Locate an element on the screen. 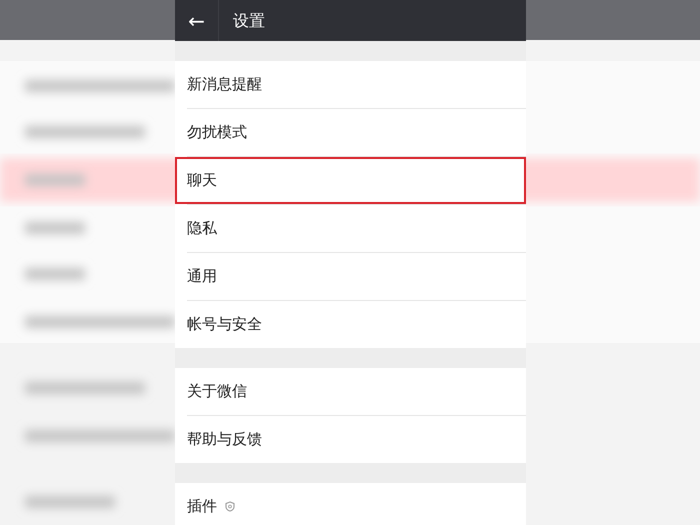  shield-icon is located at coordinates (230, 506).